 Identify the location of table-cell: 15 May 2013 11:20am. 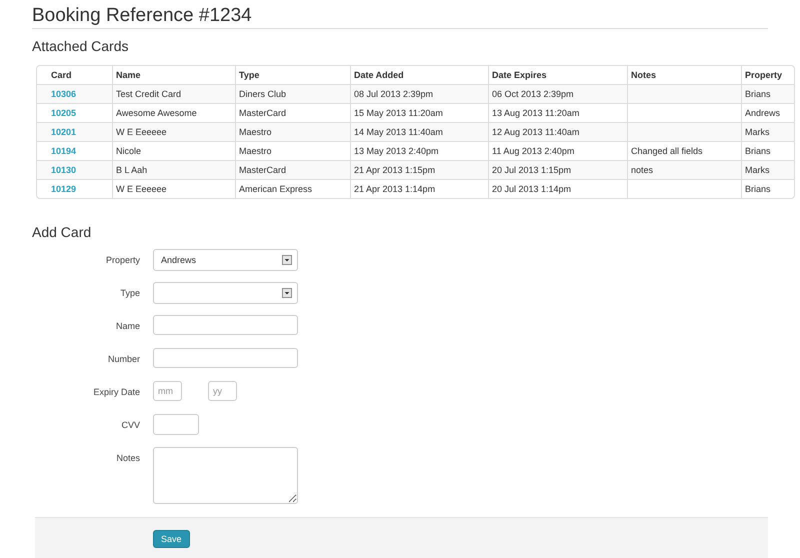
(398, 113).